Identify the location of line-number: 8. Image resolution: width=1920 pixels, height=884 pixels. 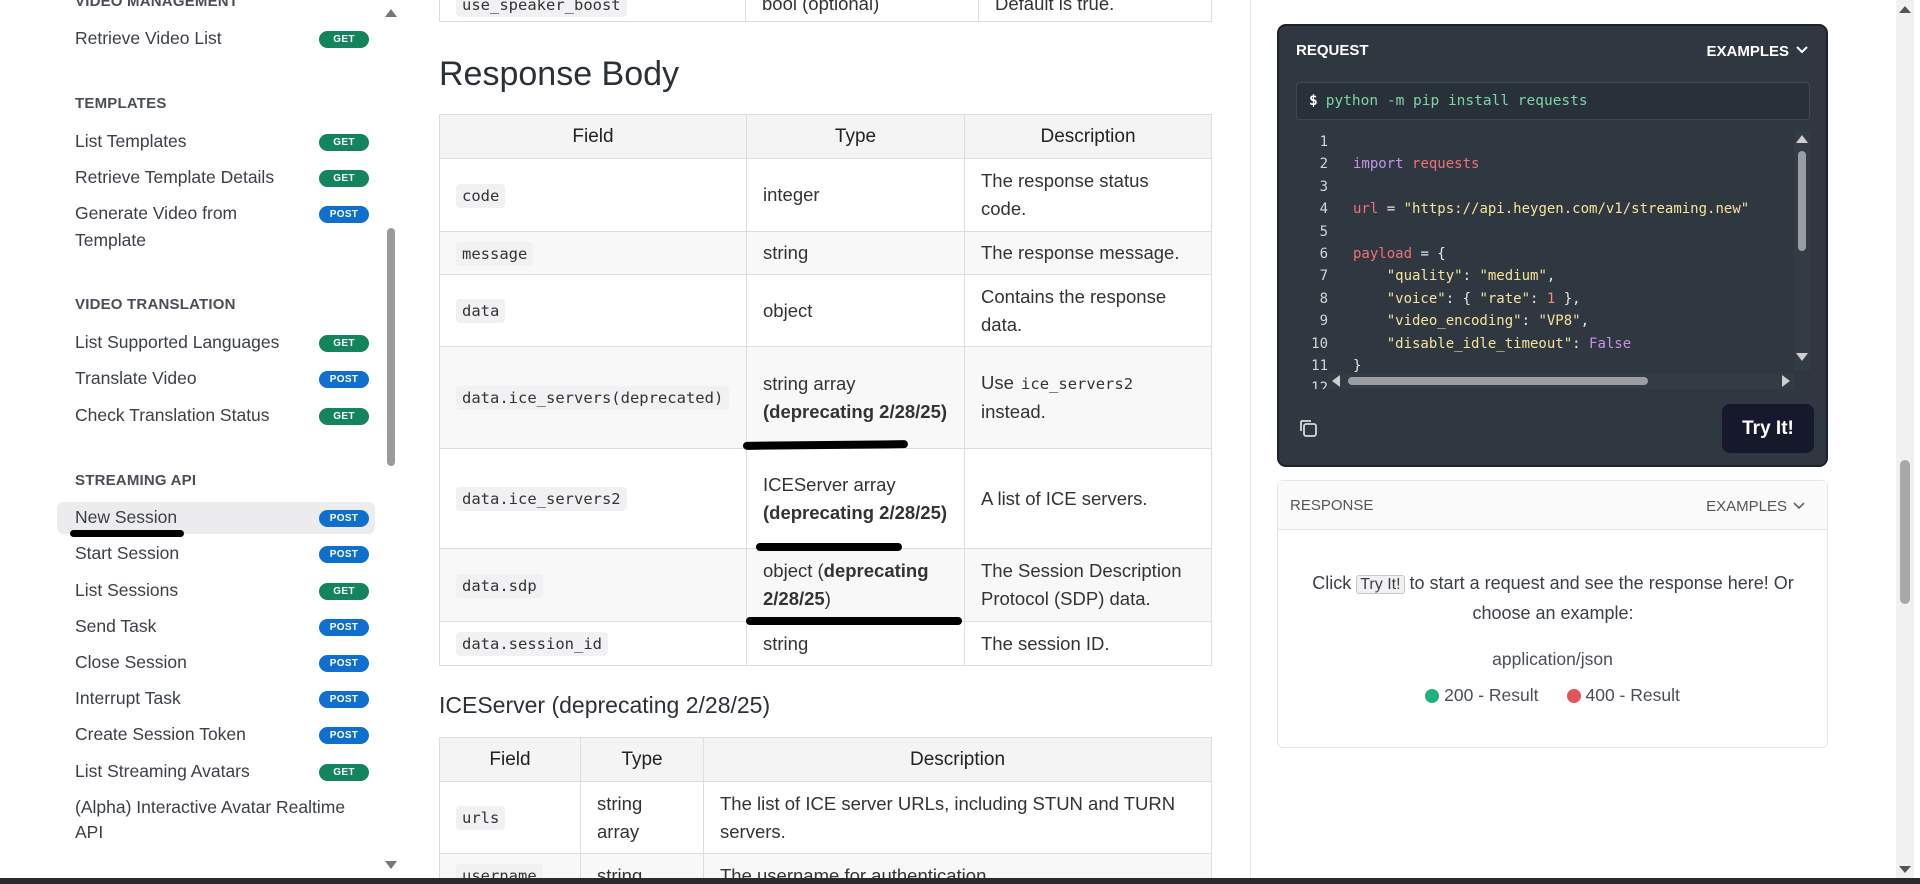
(1323, 298).